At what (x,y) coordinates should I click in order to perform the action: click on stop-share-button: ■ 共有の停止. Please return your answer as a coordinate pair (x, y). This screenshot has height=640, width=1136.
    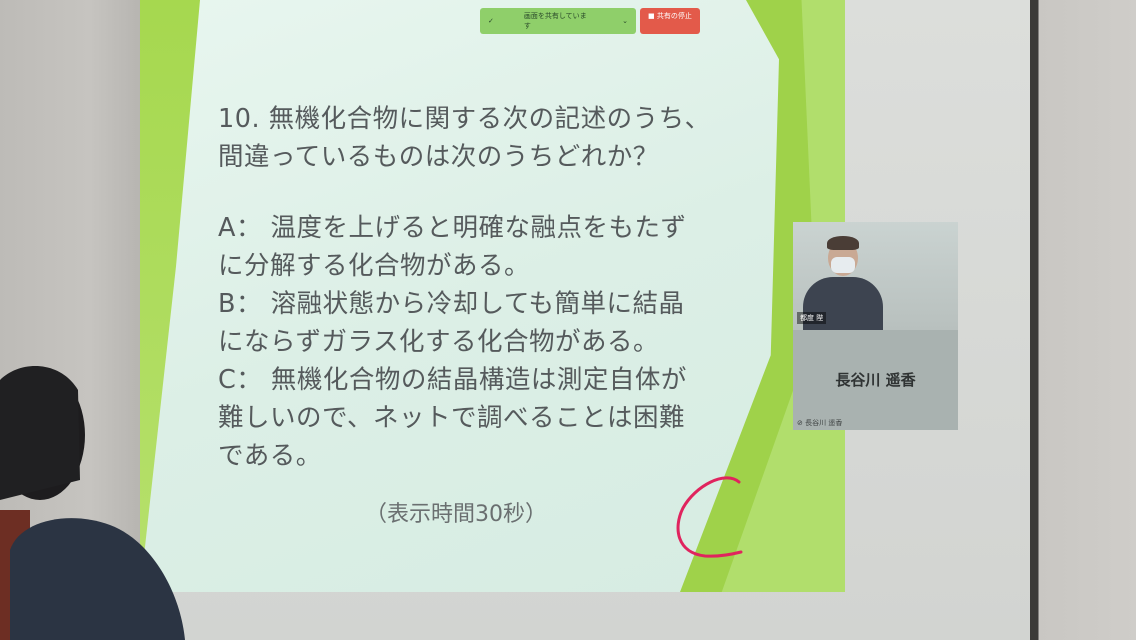
    Looking at the image, I should click on (670, 21).